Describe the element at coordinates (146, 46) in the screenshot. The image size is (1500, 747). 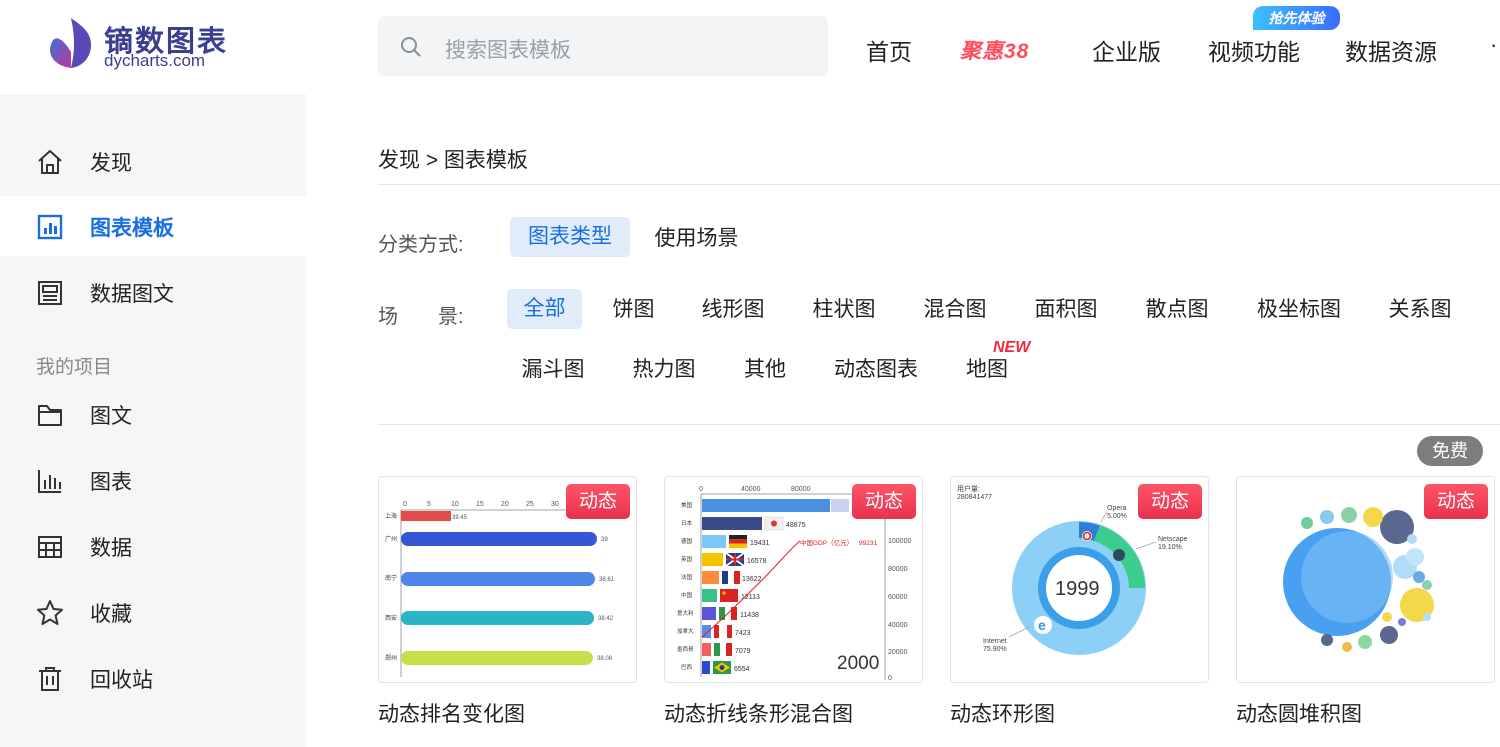
I see `brand-logo: 镝数图表 dycharts.com` at that location.